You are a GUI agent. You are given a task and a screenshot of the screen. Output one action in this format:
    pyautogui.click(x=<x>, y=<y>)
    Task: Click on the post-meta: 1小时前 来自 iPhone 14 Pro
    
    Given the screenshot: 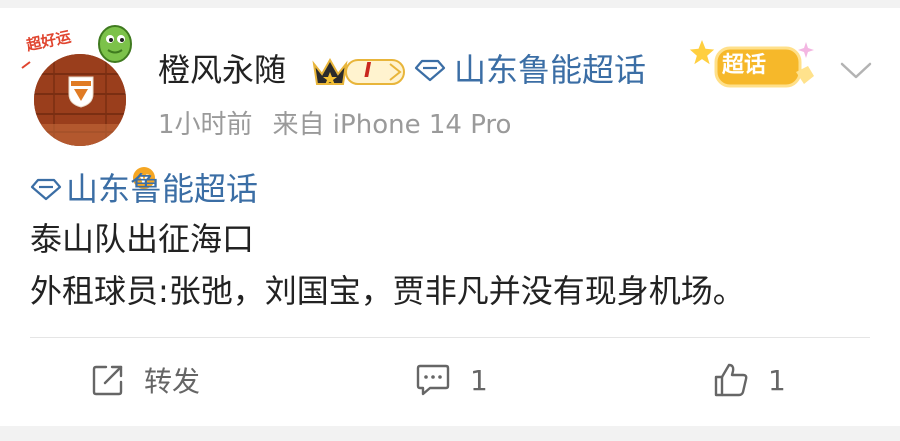 What is the action you would take?
    pyautogui.click(x=334, y=125)
    